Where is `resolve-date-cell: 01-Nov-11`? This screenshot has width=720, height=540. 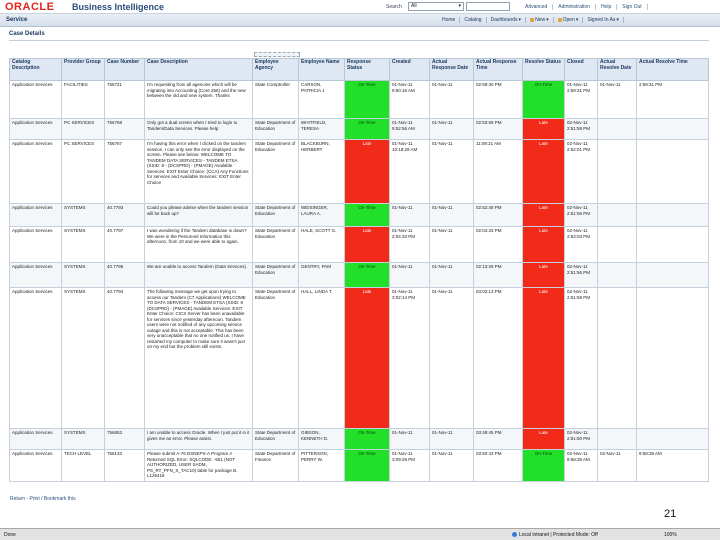
resolve-date-cell: 01-Nov-11 is located at coordinates (617, 99).